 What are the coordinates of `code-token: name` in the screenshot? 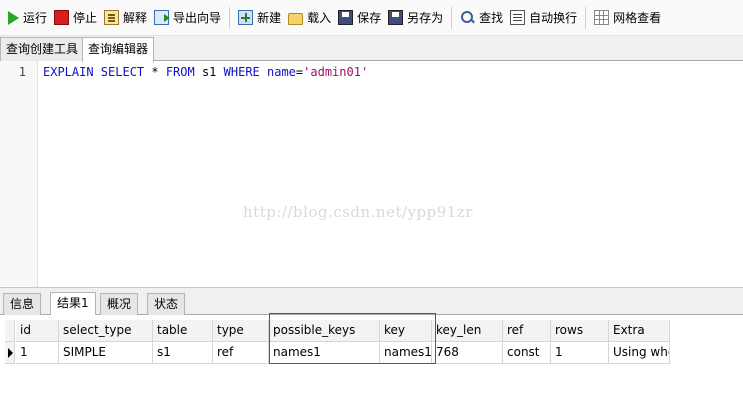 It's located at (281, 72).